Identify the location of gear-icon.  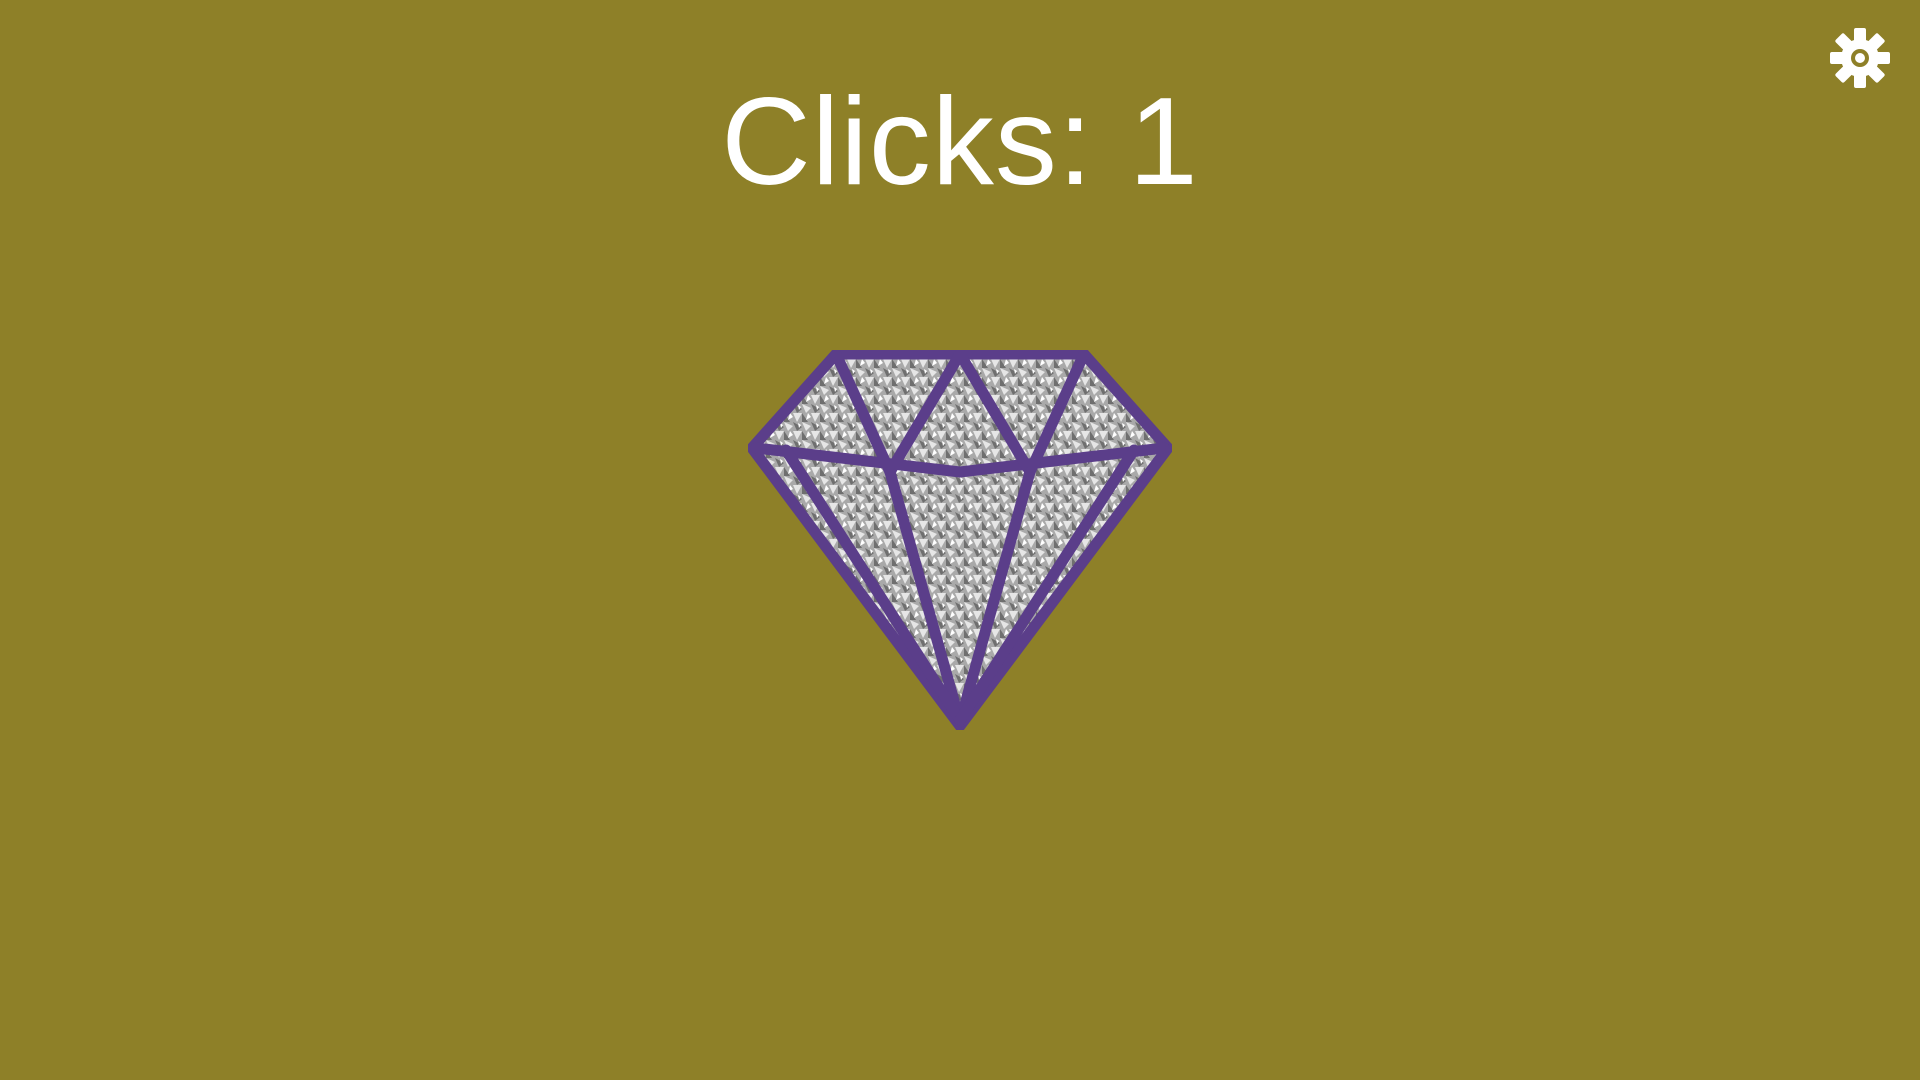
(1860, 58).